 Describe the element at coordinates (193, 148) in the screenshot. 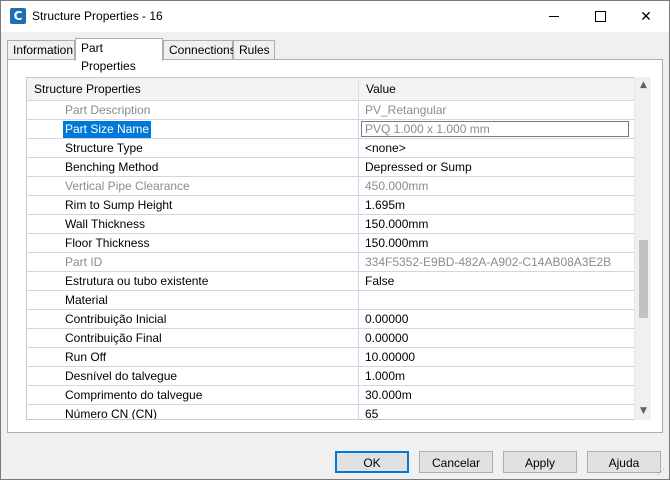

I see `property-name: Structure Type` at that location.